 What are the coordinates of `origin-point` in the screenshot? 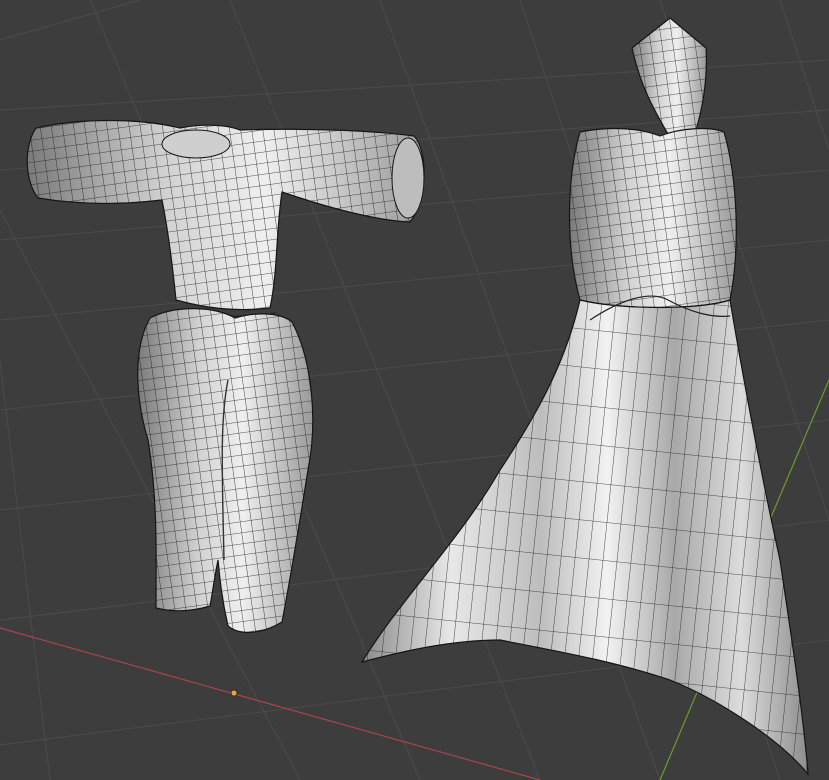 It's located at (234, 693).